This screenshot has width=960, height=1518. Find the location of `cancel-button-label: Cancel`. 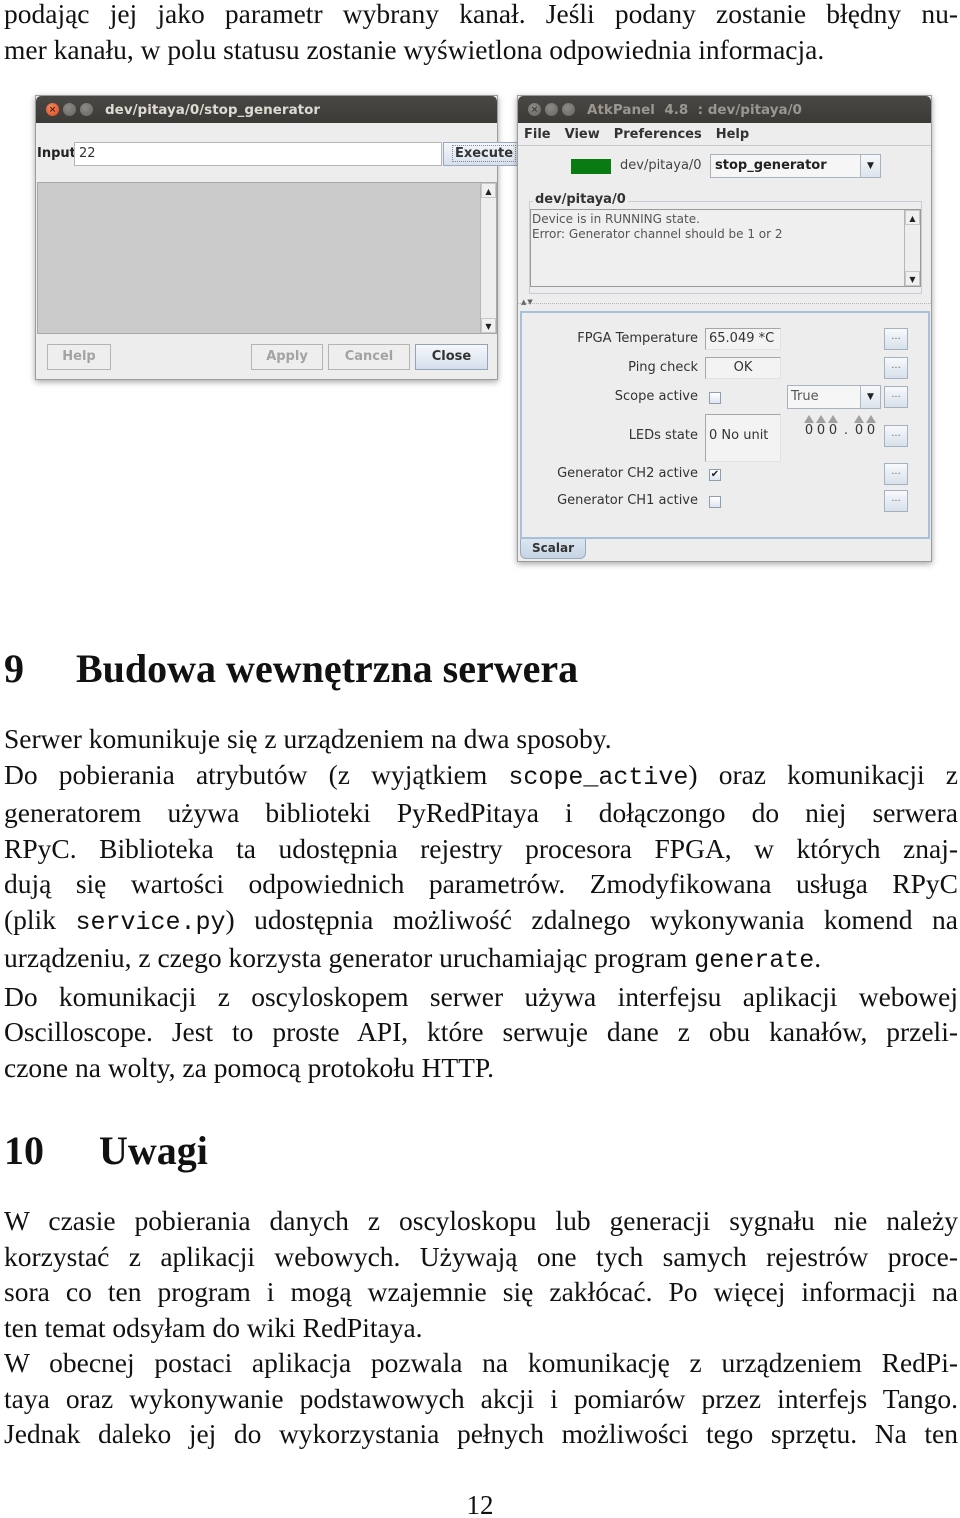

cancel-button-label: Cancel is located at coordinates (369, 356).